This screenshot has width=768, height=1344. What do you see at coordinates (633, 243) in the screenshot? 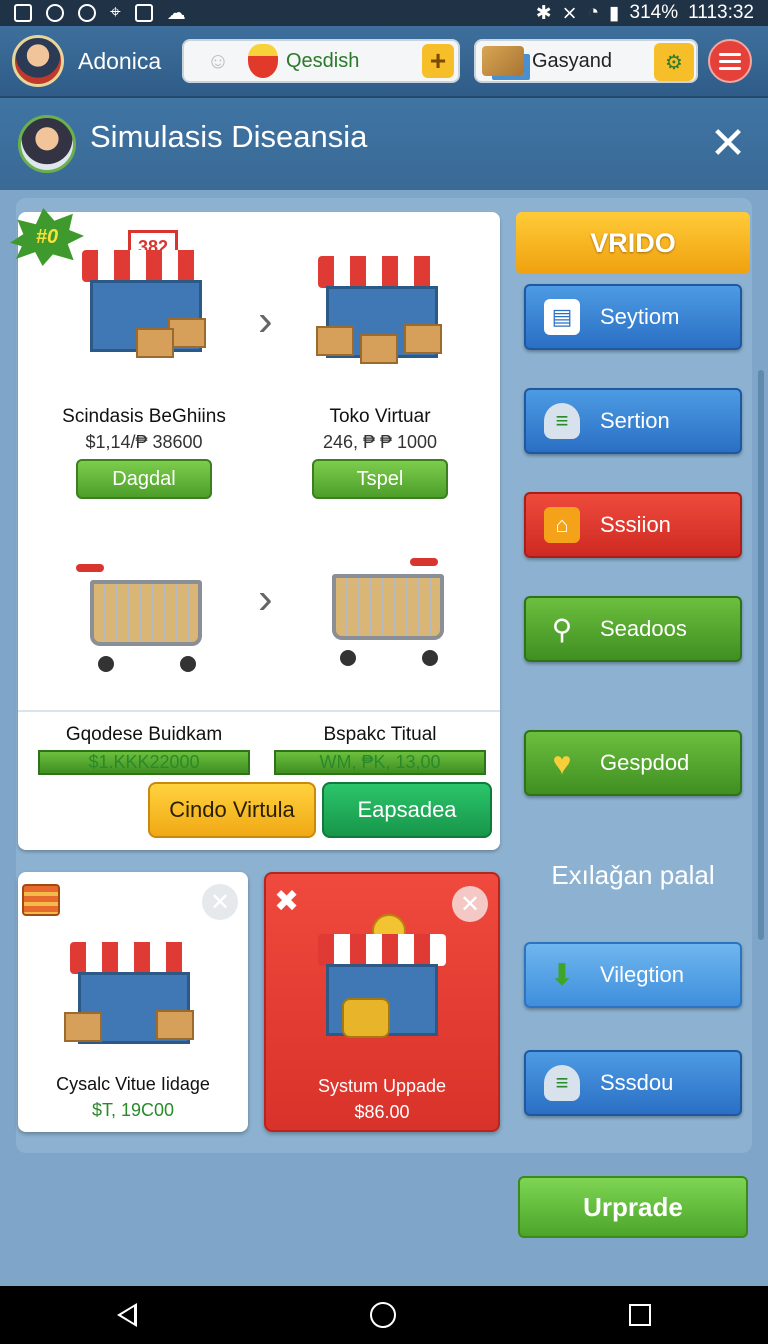
I see `side-menu-header: VRIDO` at bounding box center [633, 243].